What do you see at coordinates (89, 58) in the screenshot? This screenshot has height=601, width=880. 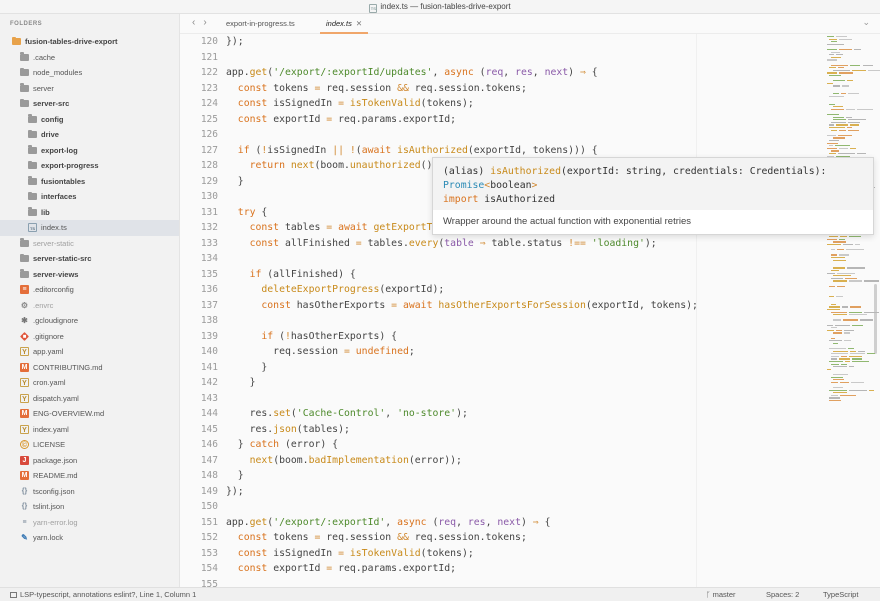 I see `sidebar-item-cache: .cache` at bounding box center [89, 58].